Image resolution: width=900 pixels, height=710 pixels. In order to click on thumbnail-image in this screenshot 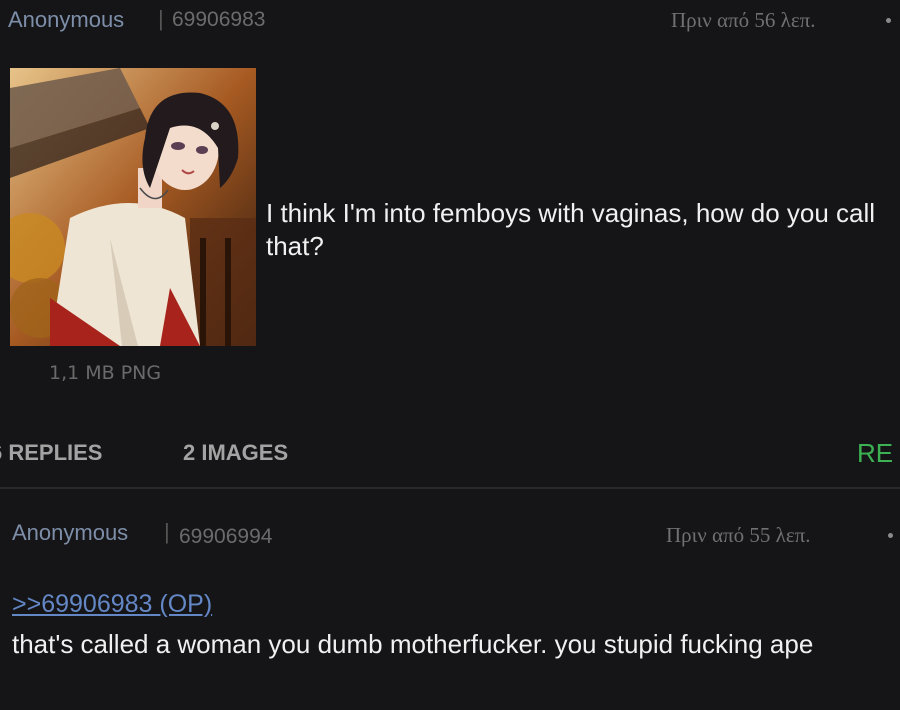, I will do `click(133, 207)`.